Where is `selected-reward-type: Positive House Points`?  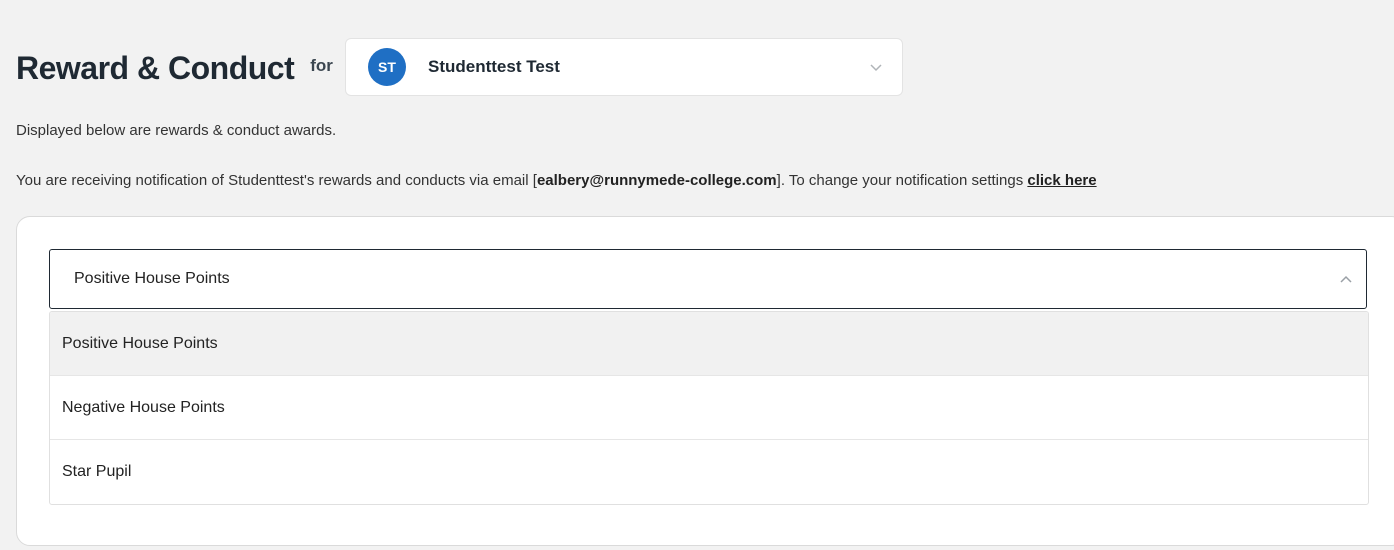 selected-reward-type: Positive House Points is located at coordinates (152, 278).